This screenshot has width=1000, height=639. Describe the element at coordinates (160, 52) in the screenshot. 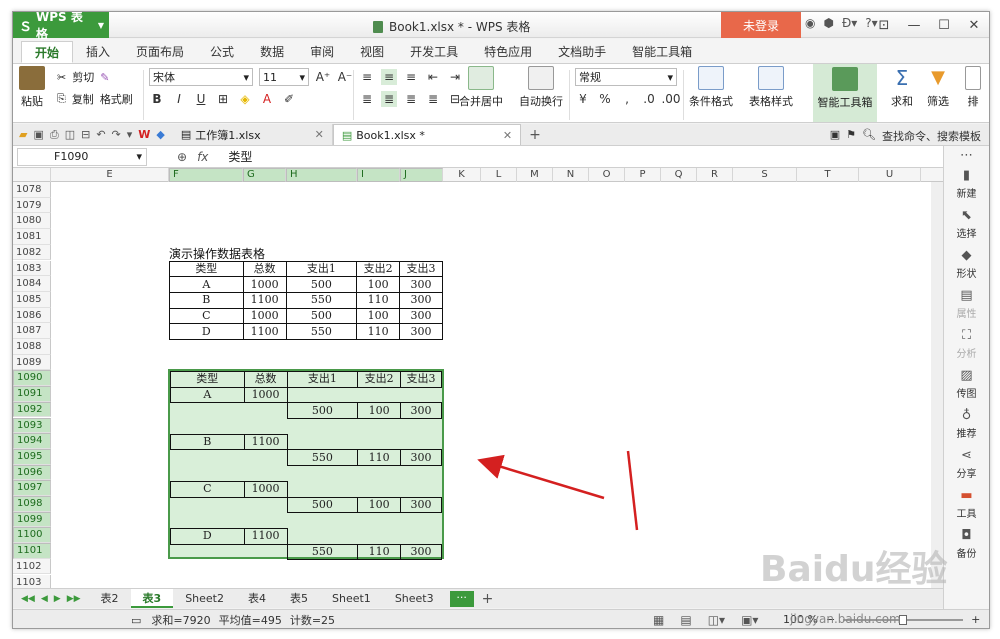

I see `tab-page-layout: 页面布局` at that location.